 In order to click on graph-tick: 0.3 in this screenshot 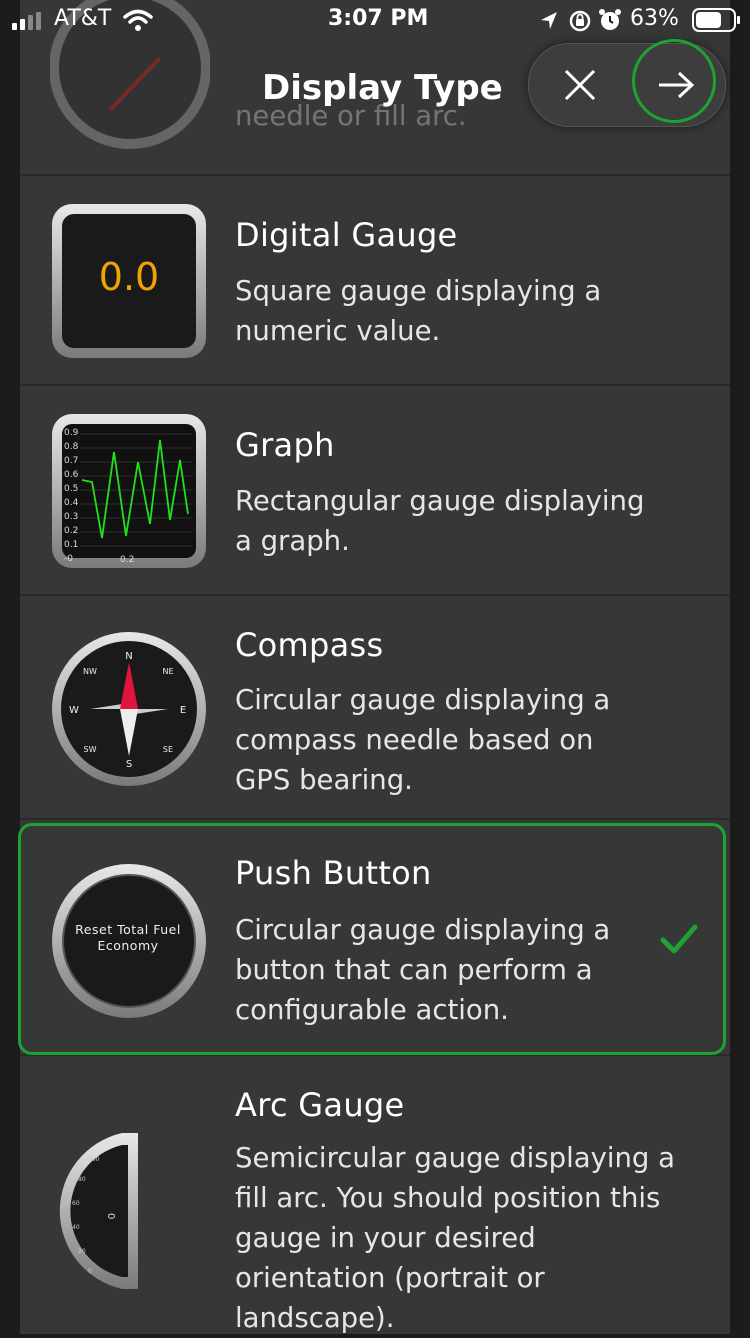, I will do `click(71, 517)`.